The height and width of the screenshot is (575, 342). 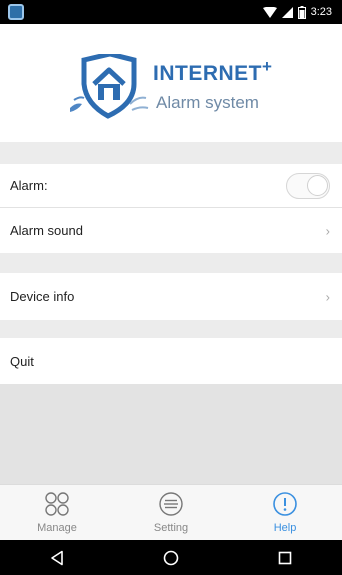 I want to click on tab-manage-label: Manage, so click(x=57, y=528).